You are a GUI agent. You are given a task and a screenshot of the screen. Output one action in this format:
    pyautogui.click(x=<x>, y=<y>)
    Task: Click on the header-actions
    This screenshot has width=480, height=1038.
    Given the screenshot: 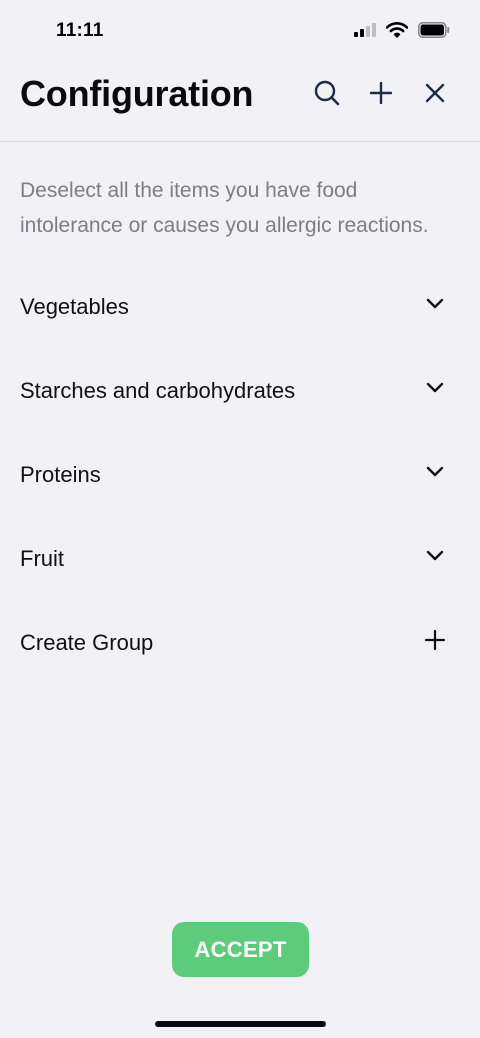 What is the action you would take?
    pyautogui.click(x=381, y=95)
    